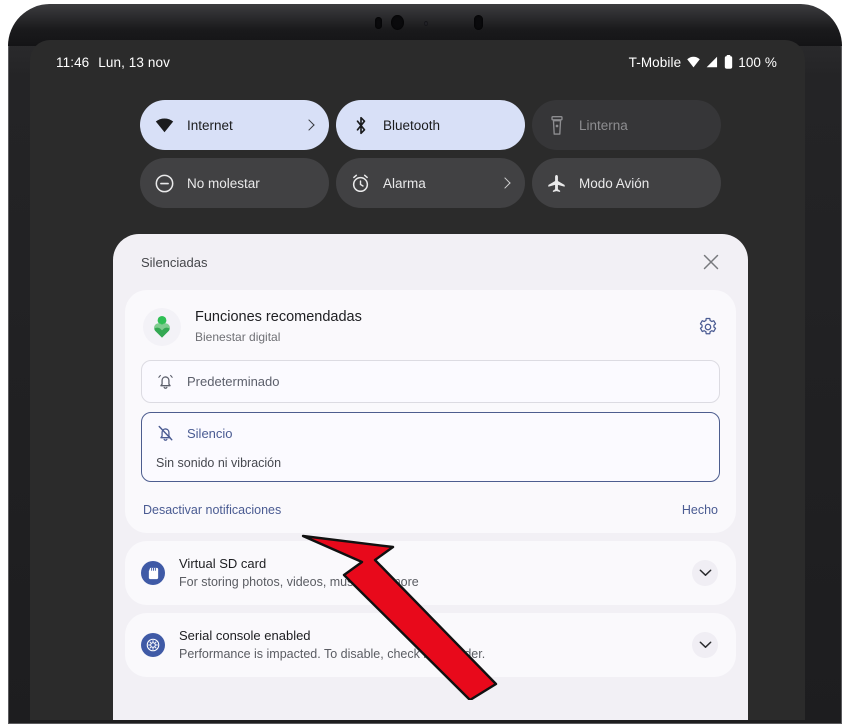  Describe the element at coordinates (73, 62) in the screenshot. I see `status-time: 11:46` at that location.